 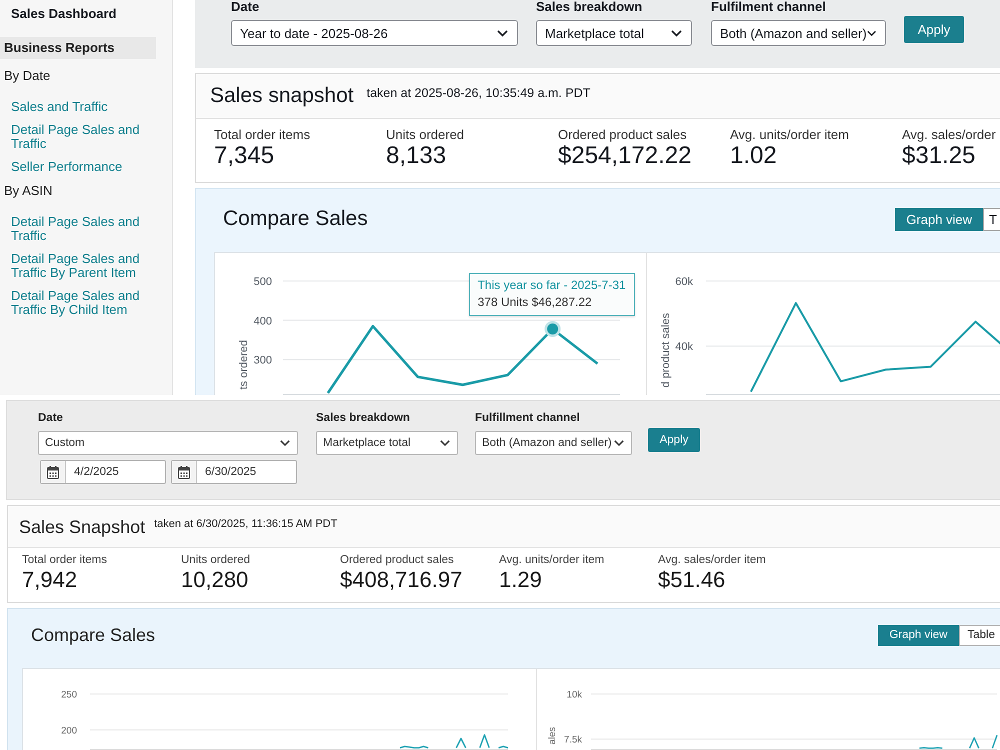 I want to click on metric-value: $31.25, so click(x=939, y=156).